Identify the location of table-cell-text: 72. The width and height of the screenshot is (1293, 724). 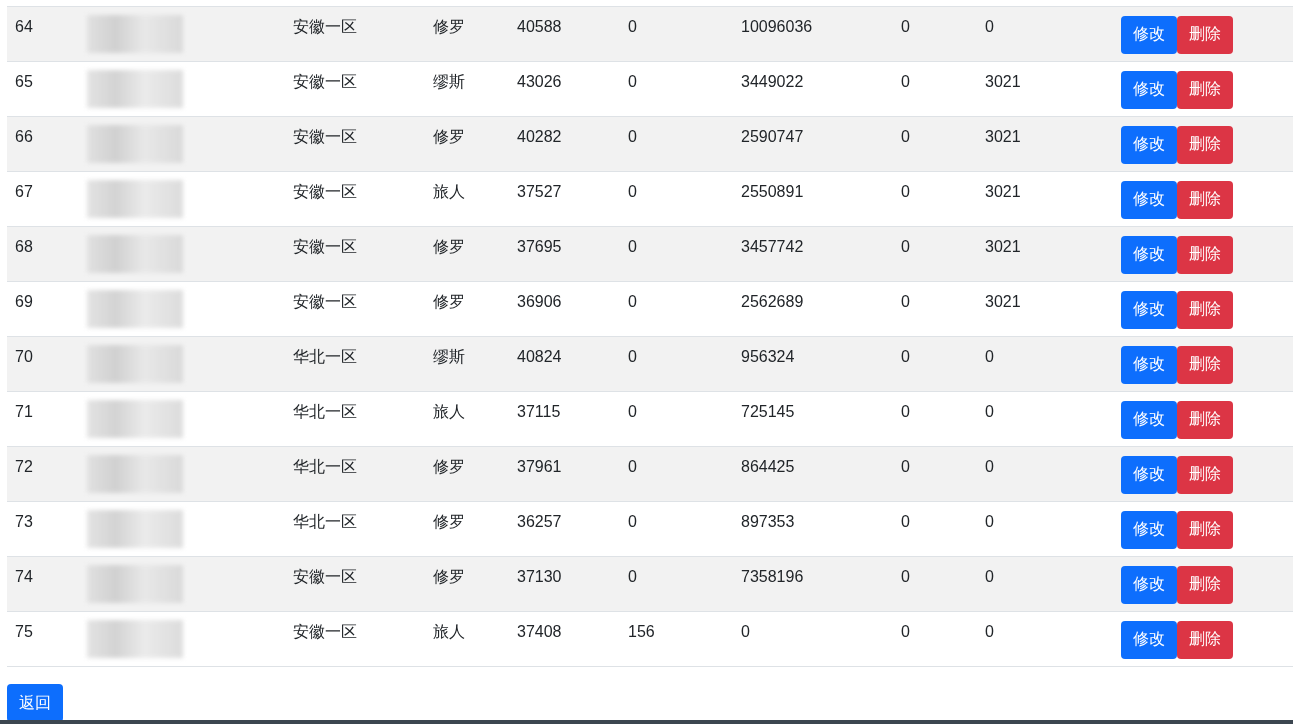
(23, 467).